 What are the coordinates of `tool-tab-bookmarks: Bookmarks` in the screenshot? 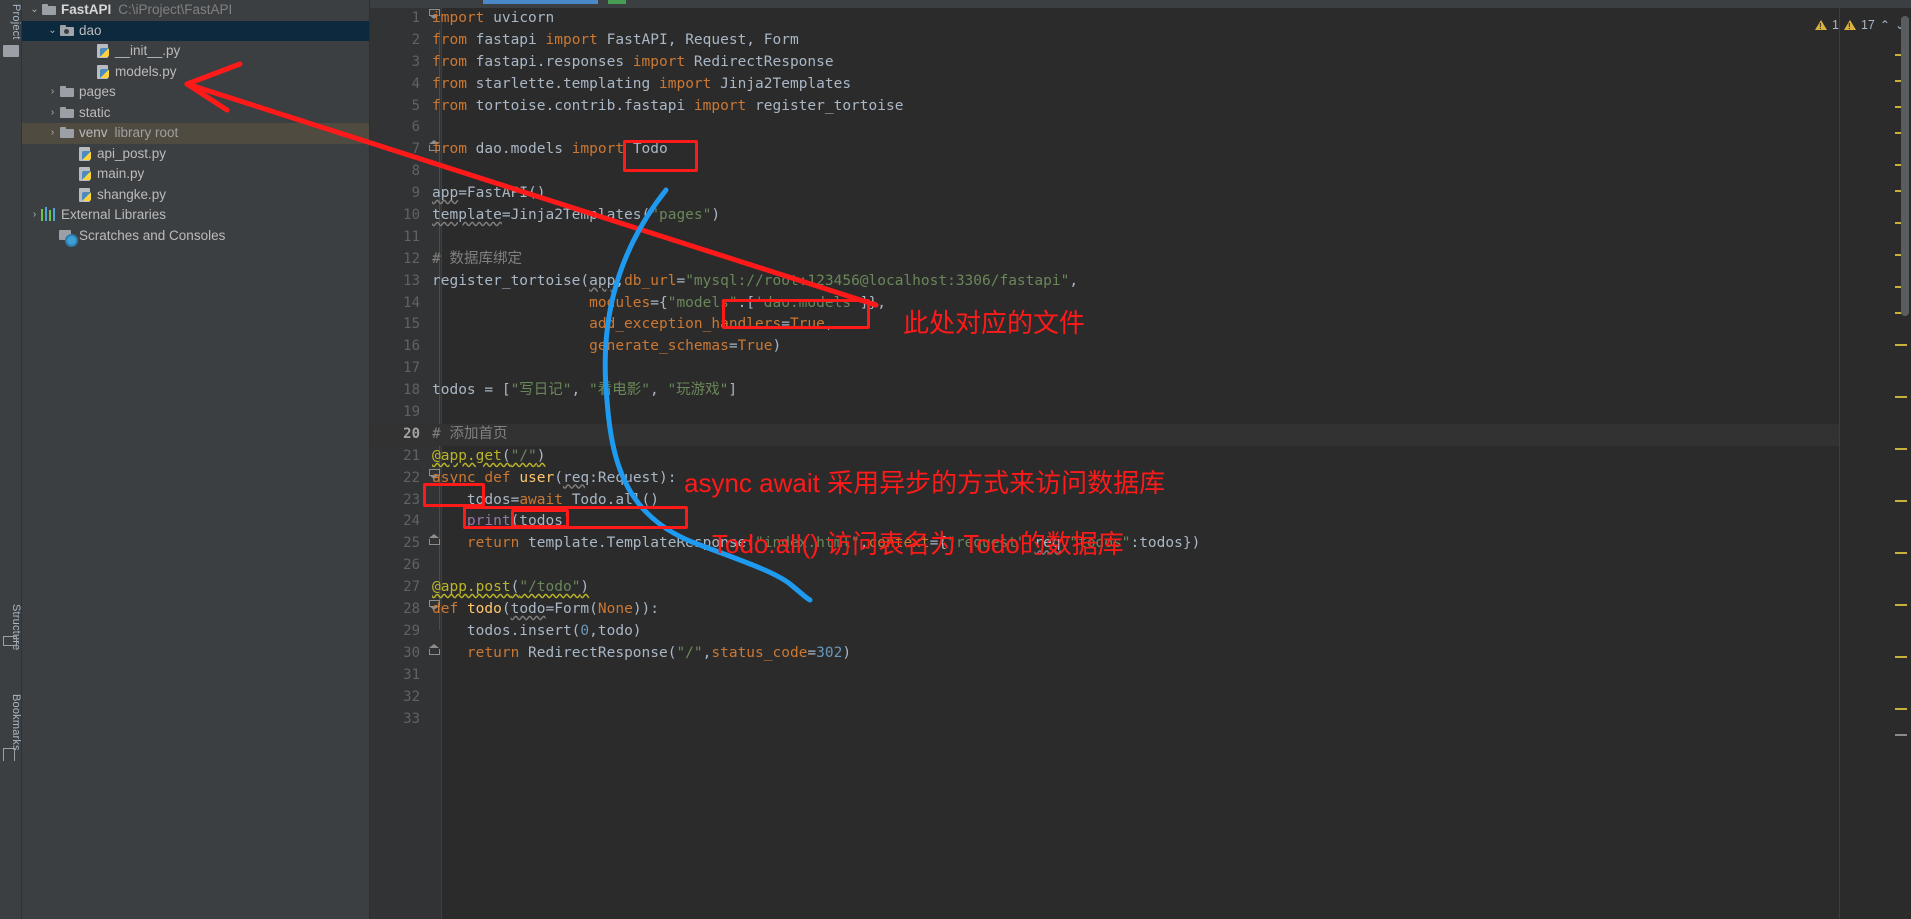 It's located at (11, 722).